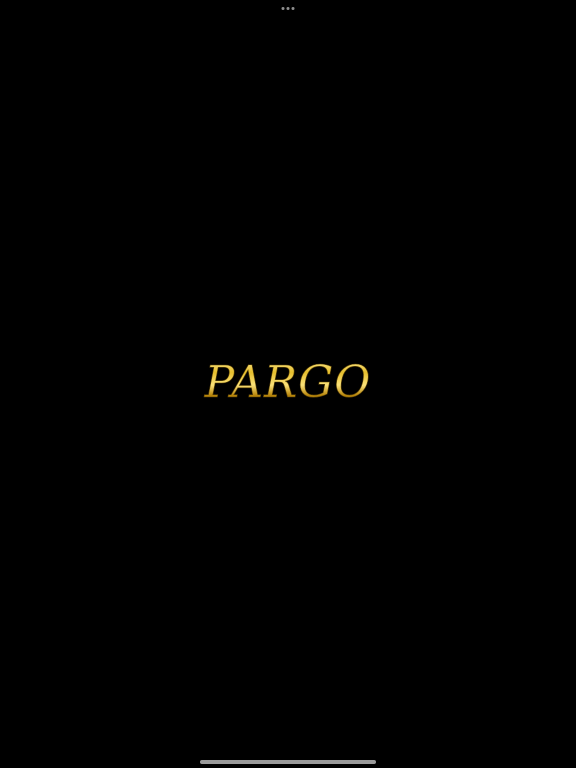 The height and width of the screenshot is (768, 576). Describe the element at coordinates (288, 762) in the screenshot. I see `home-indicator` at that location.